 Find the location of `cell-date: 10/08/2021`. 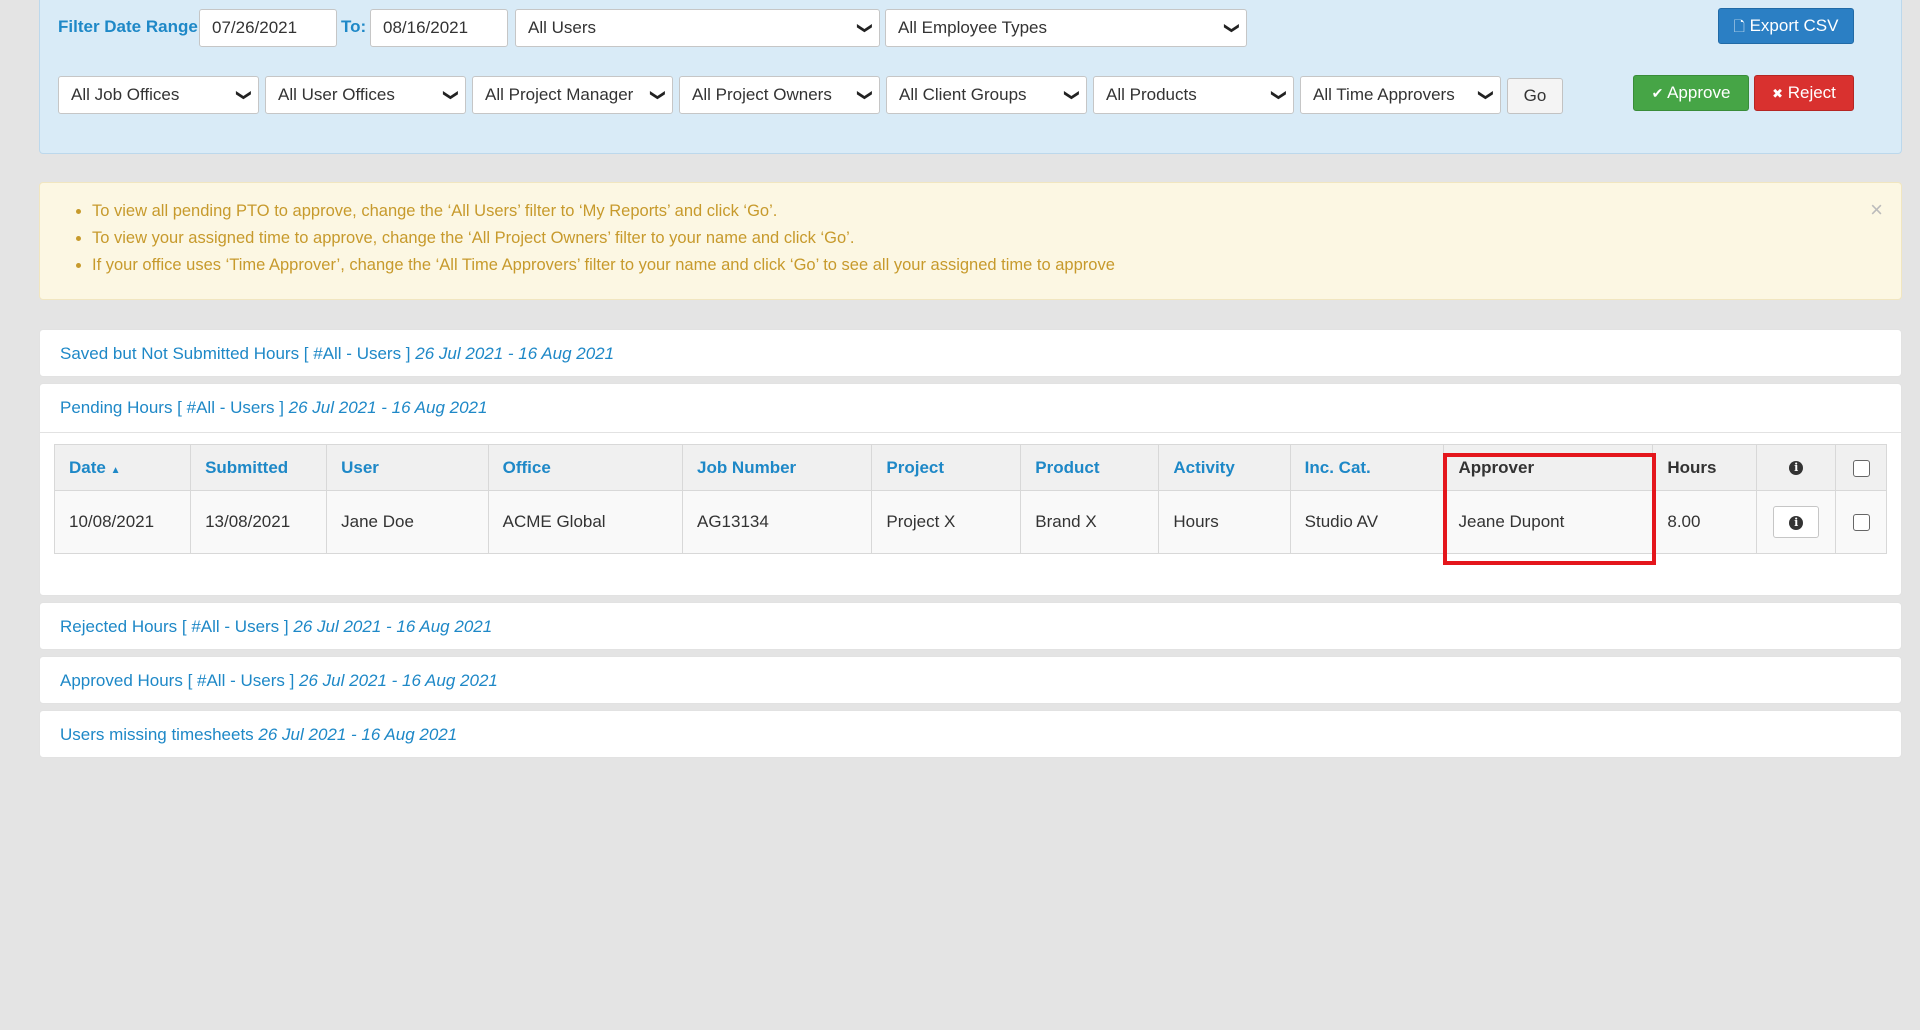

cell-date: 10/08/2021 is located at coordinates (122, 522).